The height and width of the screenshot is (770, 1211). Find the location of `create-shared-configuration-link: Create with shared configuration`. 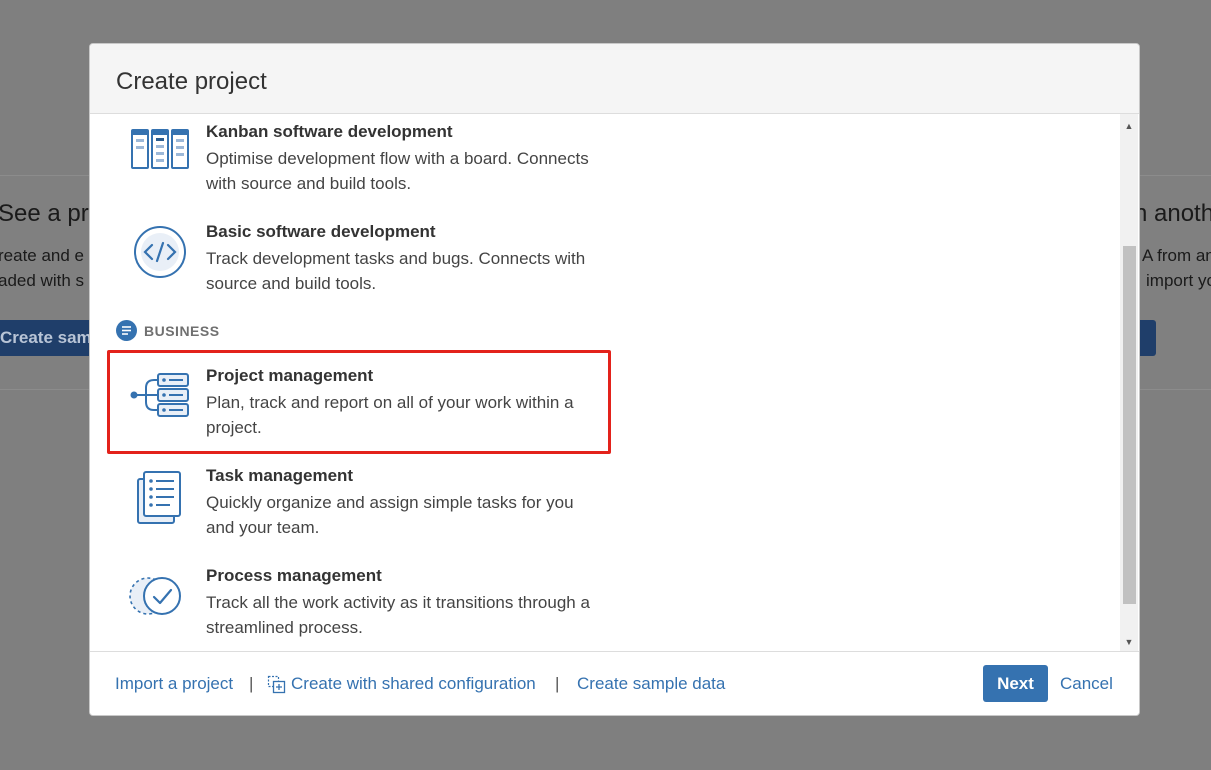

create-shared-configuration-link: Create with shared configuration is located at coordinates (413, 684).